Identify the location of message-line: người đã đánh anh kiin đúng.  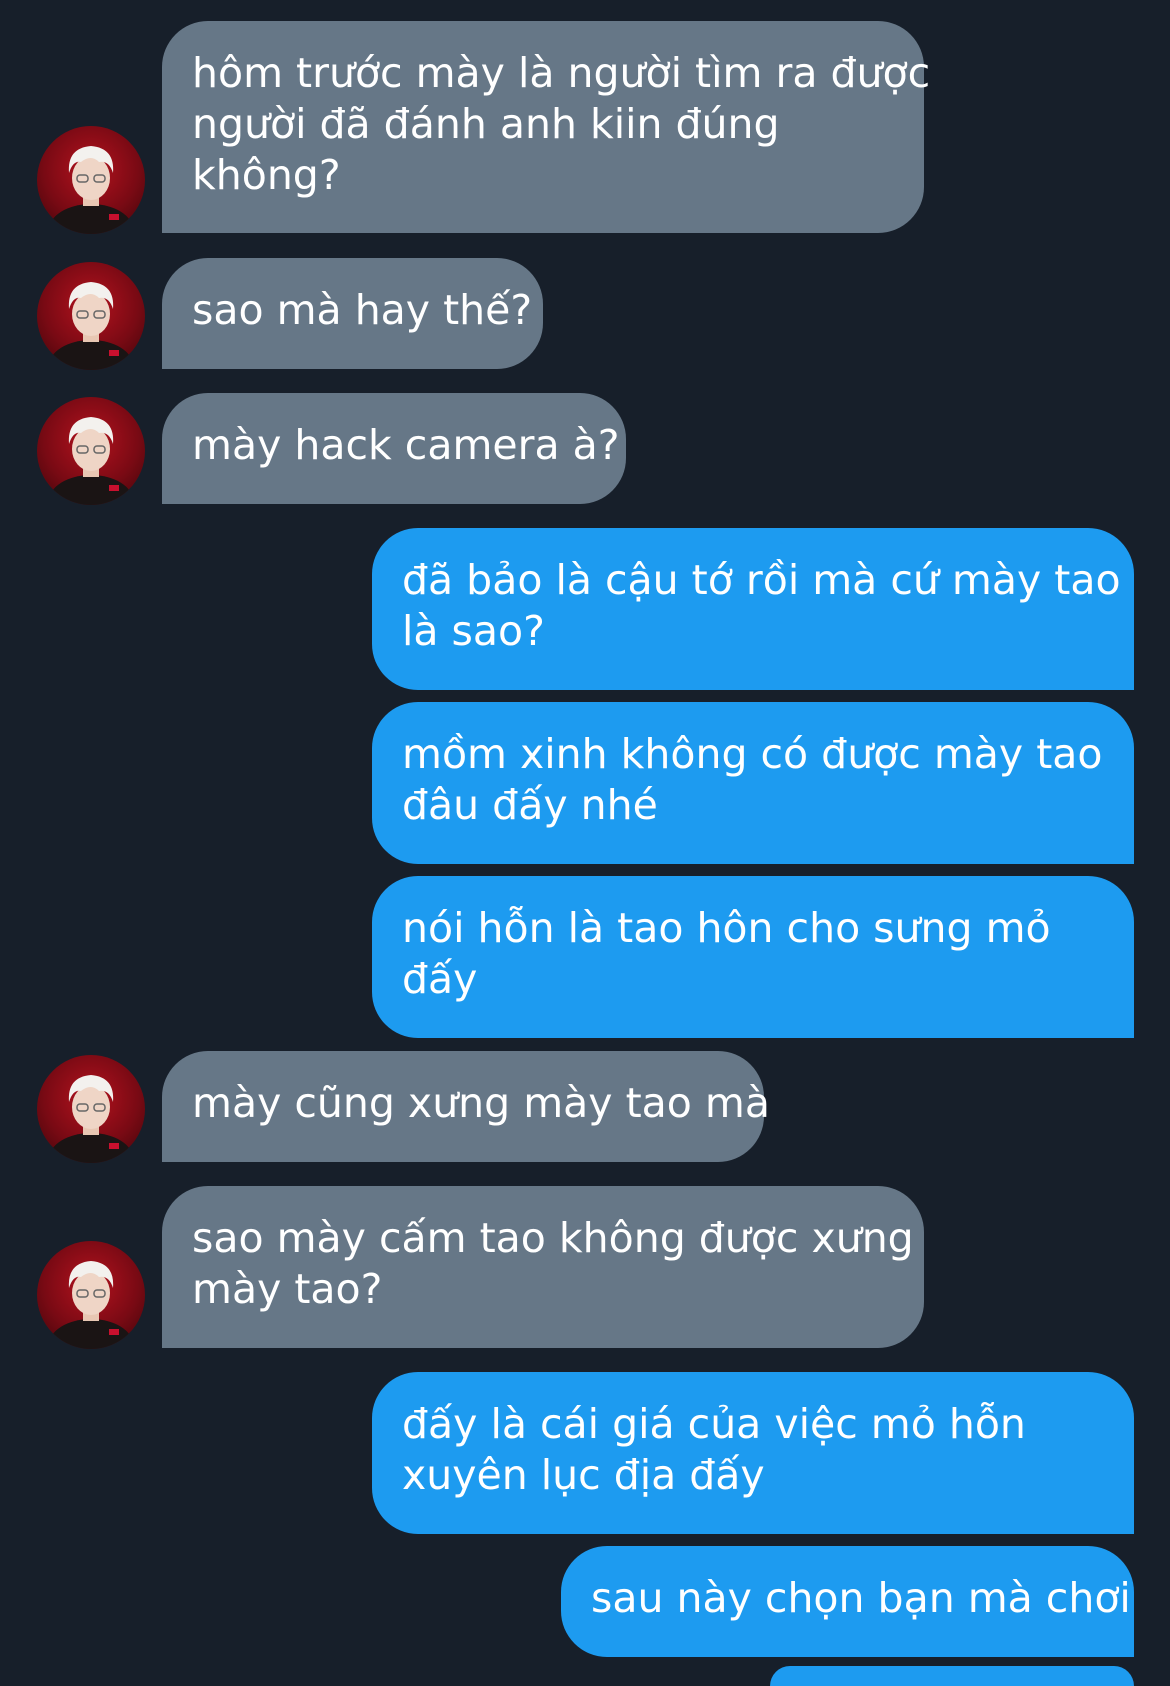
(486, 124).